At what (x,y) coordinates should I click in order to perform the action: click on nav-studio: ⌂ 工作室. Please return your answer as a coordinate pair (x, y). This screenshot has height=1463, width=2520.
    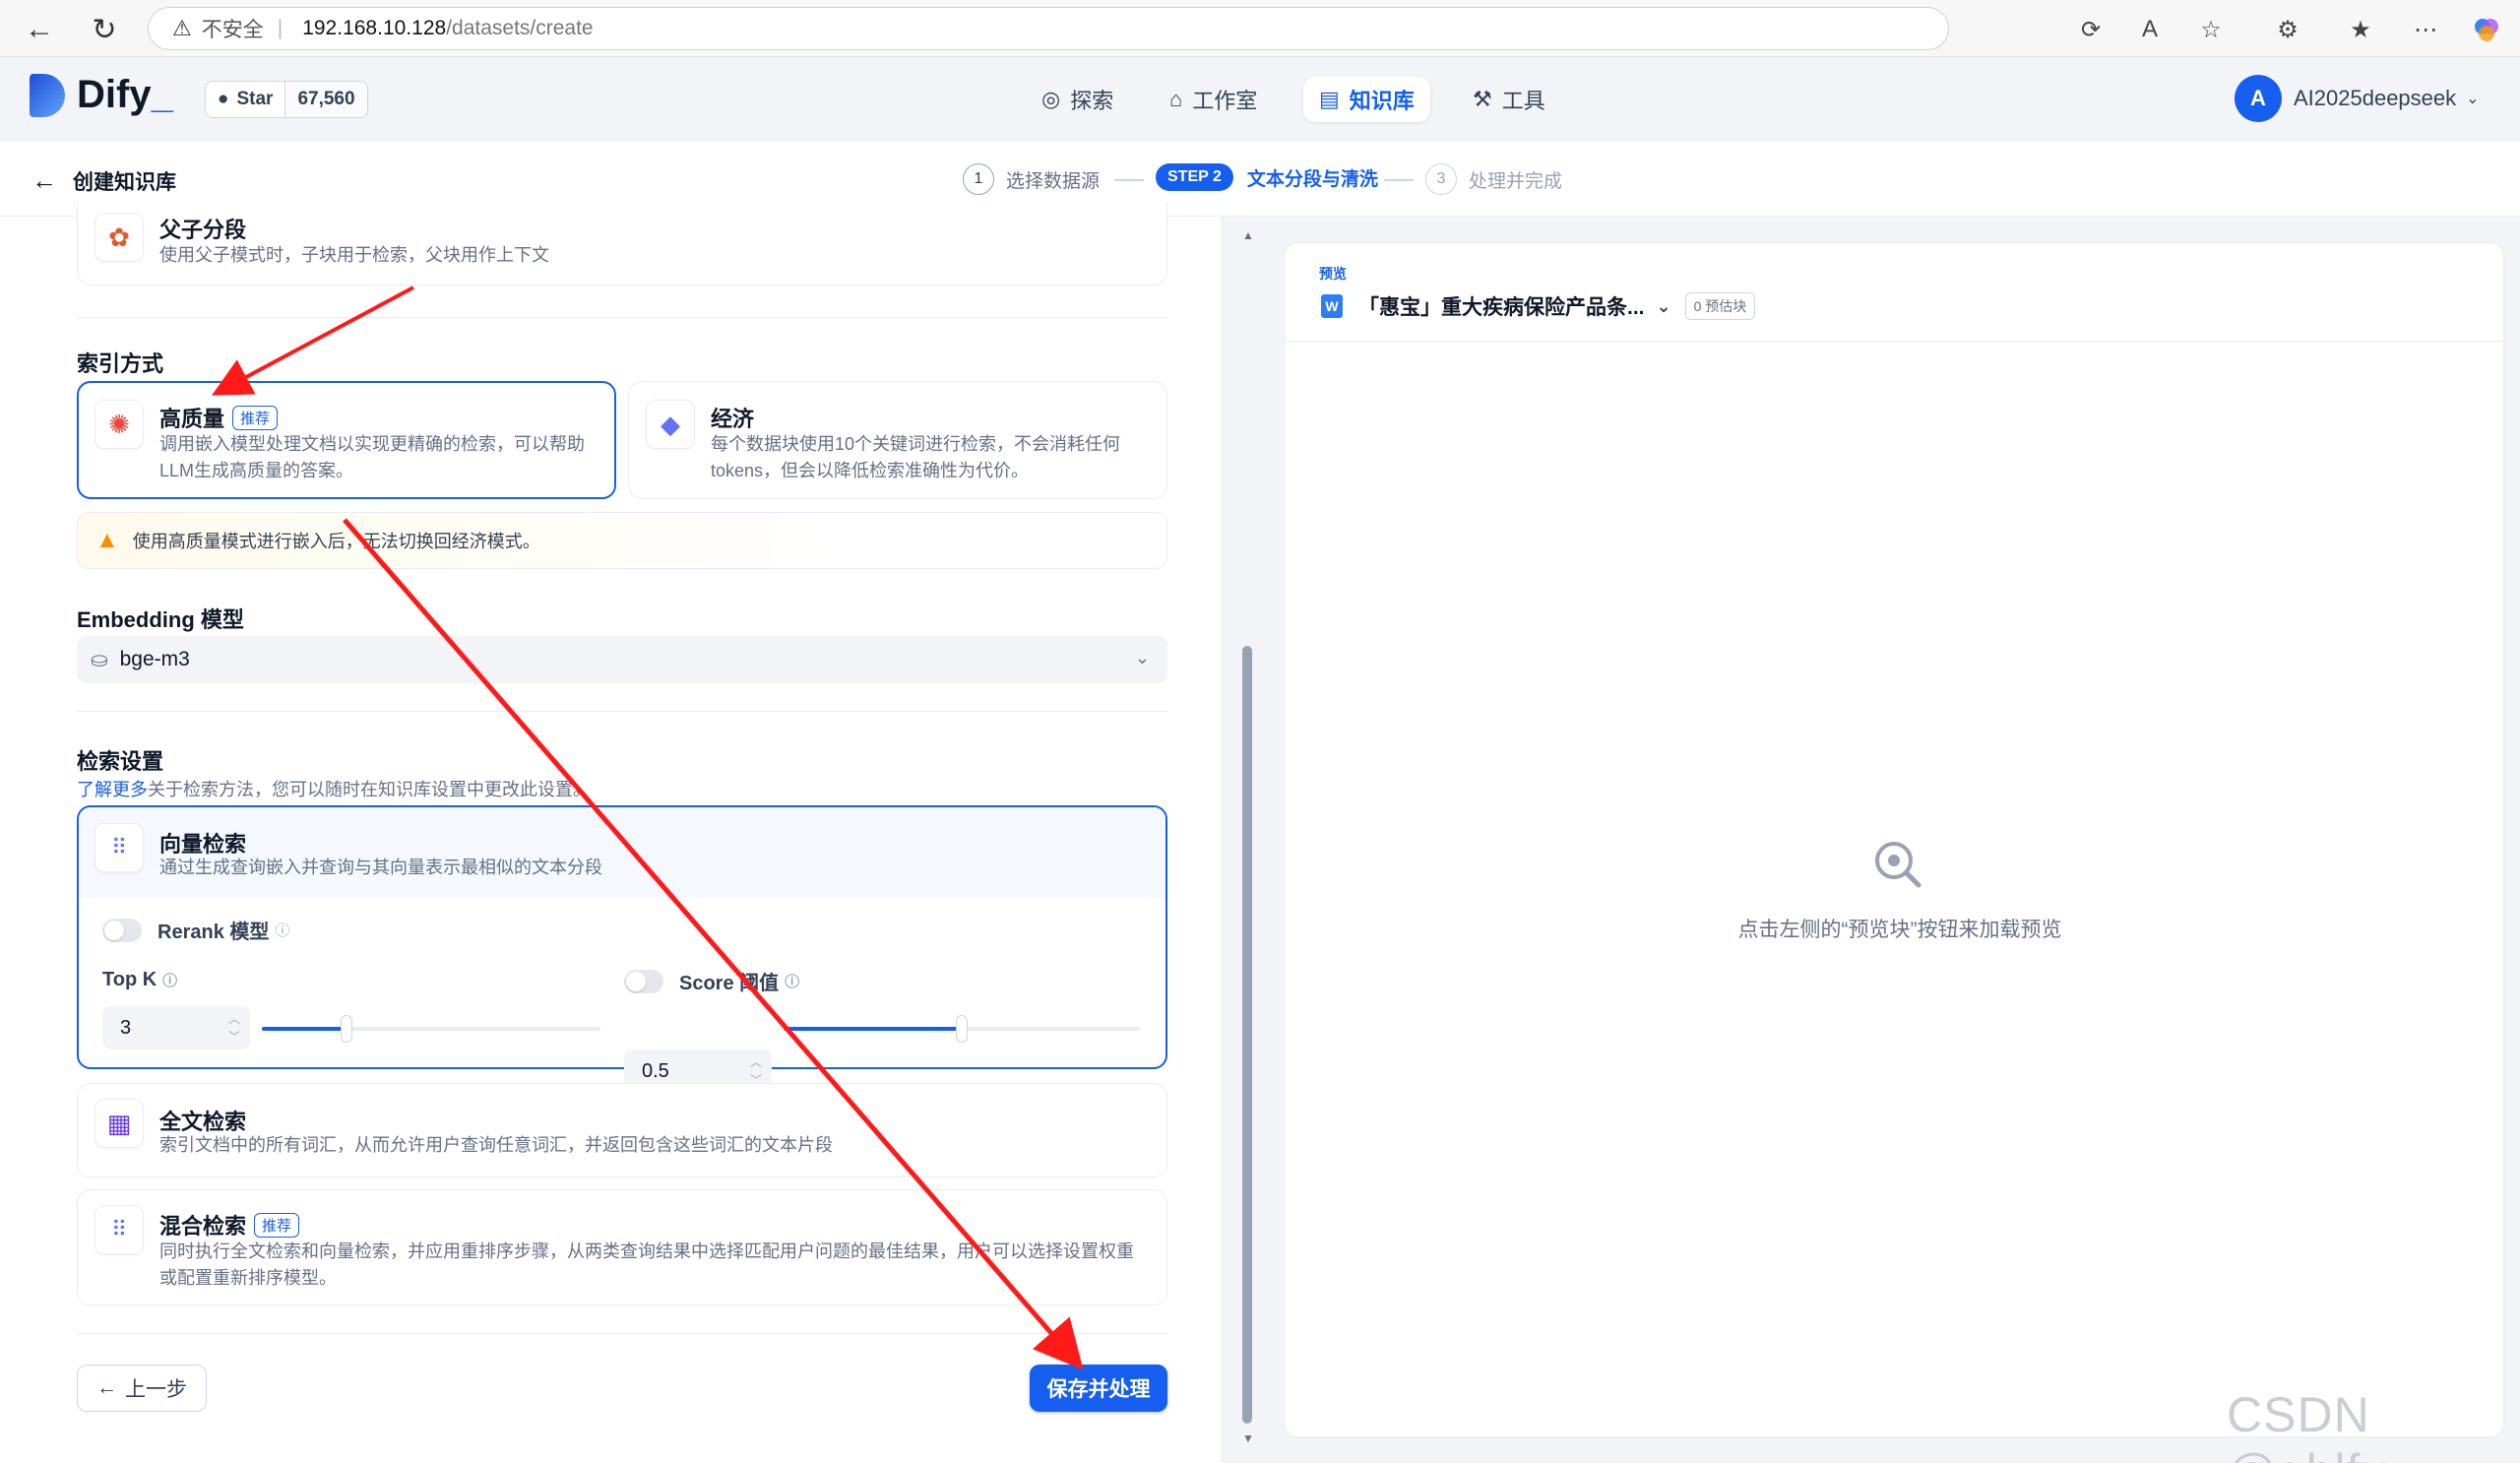
    Looking at the image, I should click on (1213, 99).